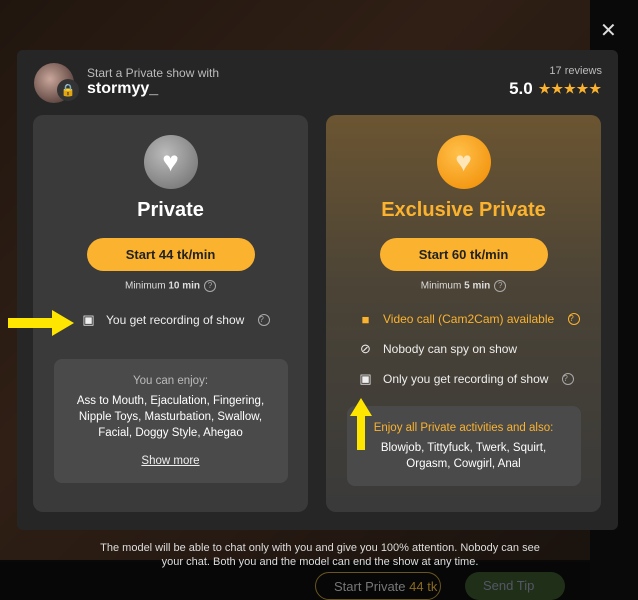  Describe the element at coordinates (463, 379) in the screenshot. I see `feature-recording: ▣ Only you get recording of show?` at that location.